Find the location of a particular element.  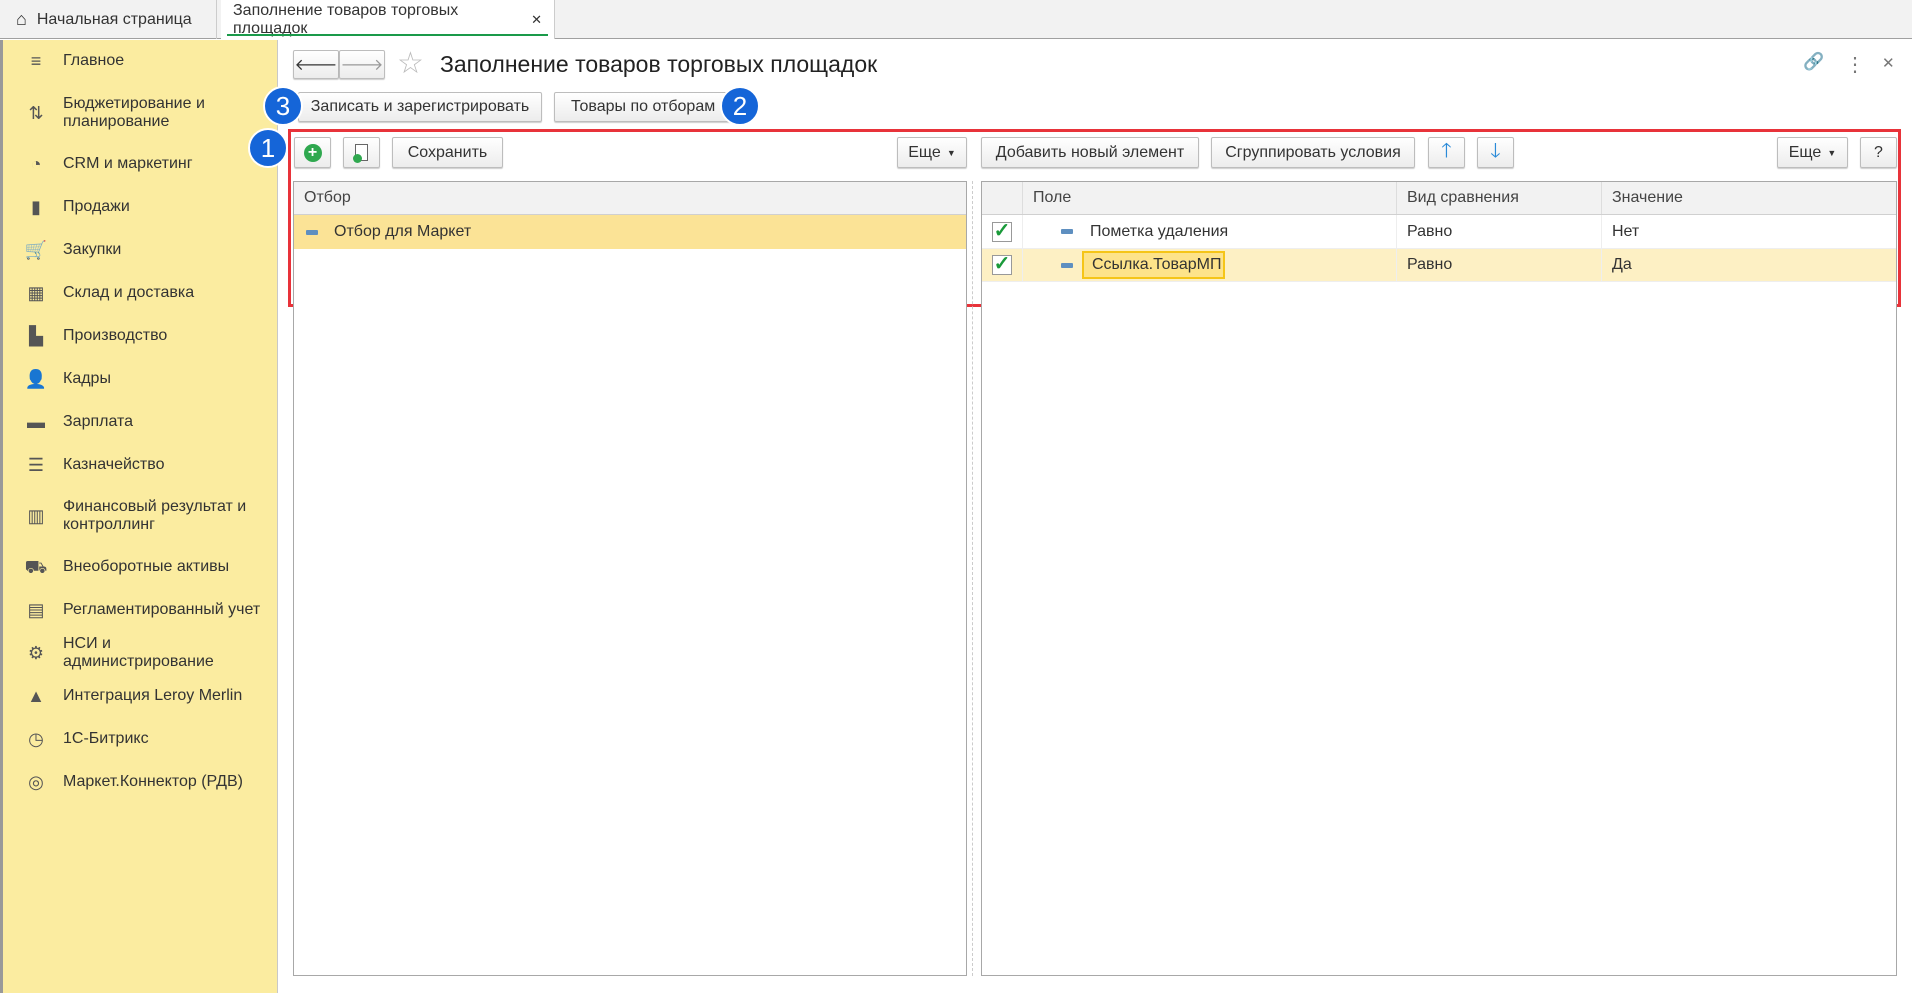

sidebar-item: ◷ 1С-Битрикс is located at coordinates (140, 739).